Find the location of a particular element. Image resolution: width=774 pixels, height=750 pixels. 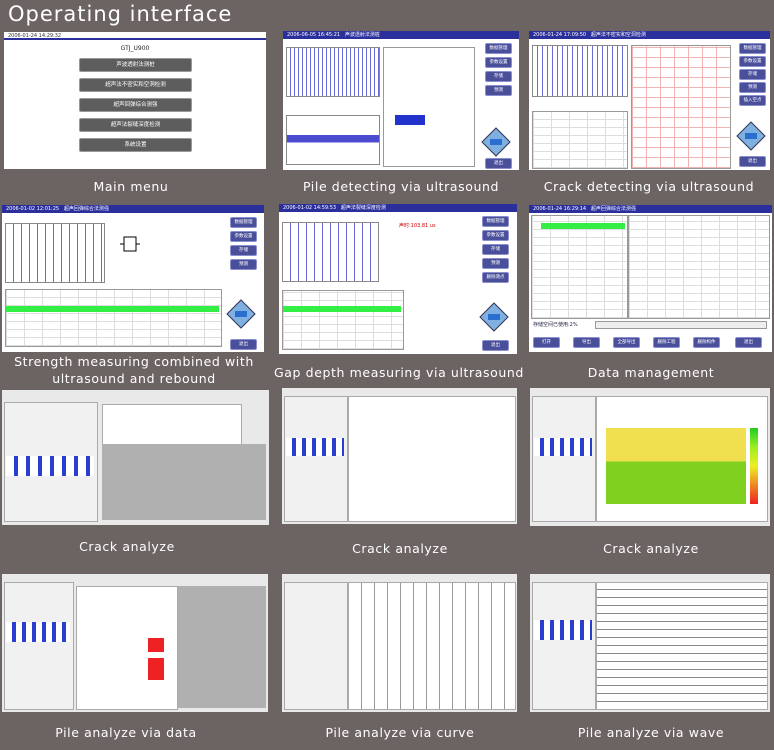

data-project-list is located at coordinates (579, 267).